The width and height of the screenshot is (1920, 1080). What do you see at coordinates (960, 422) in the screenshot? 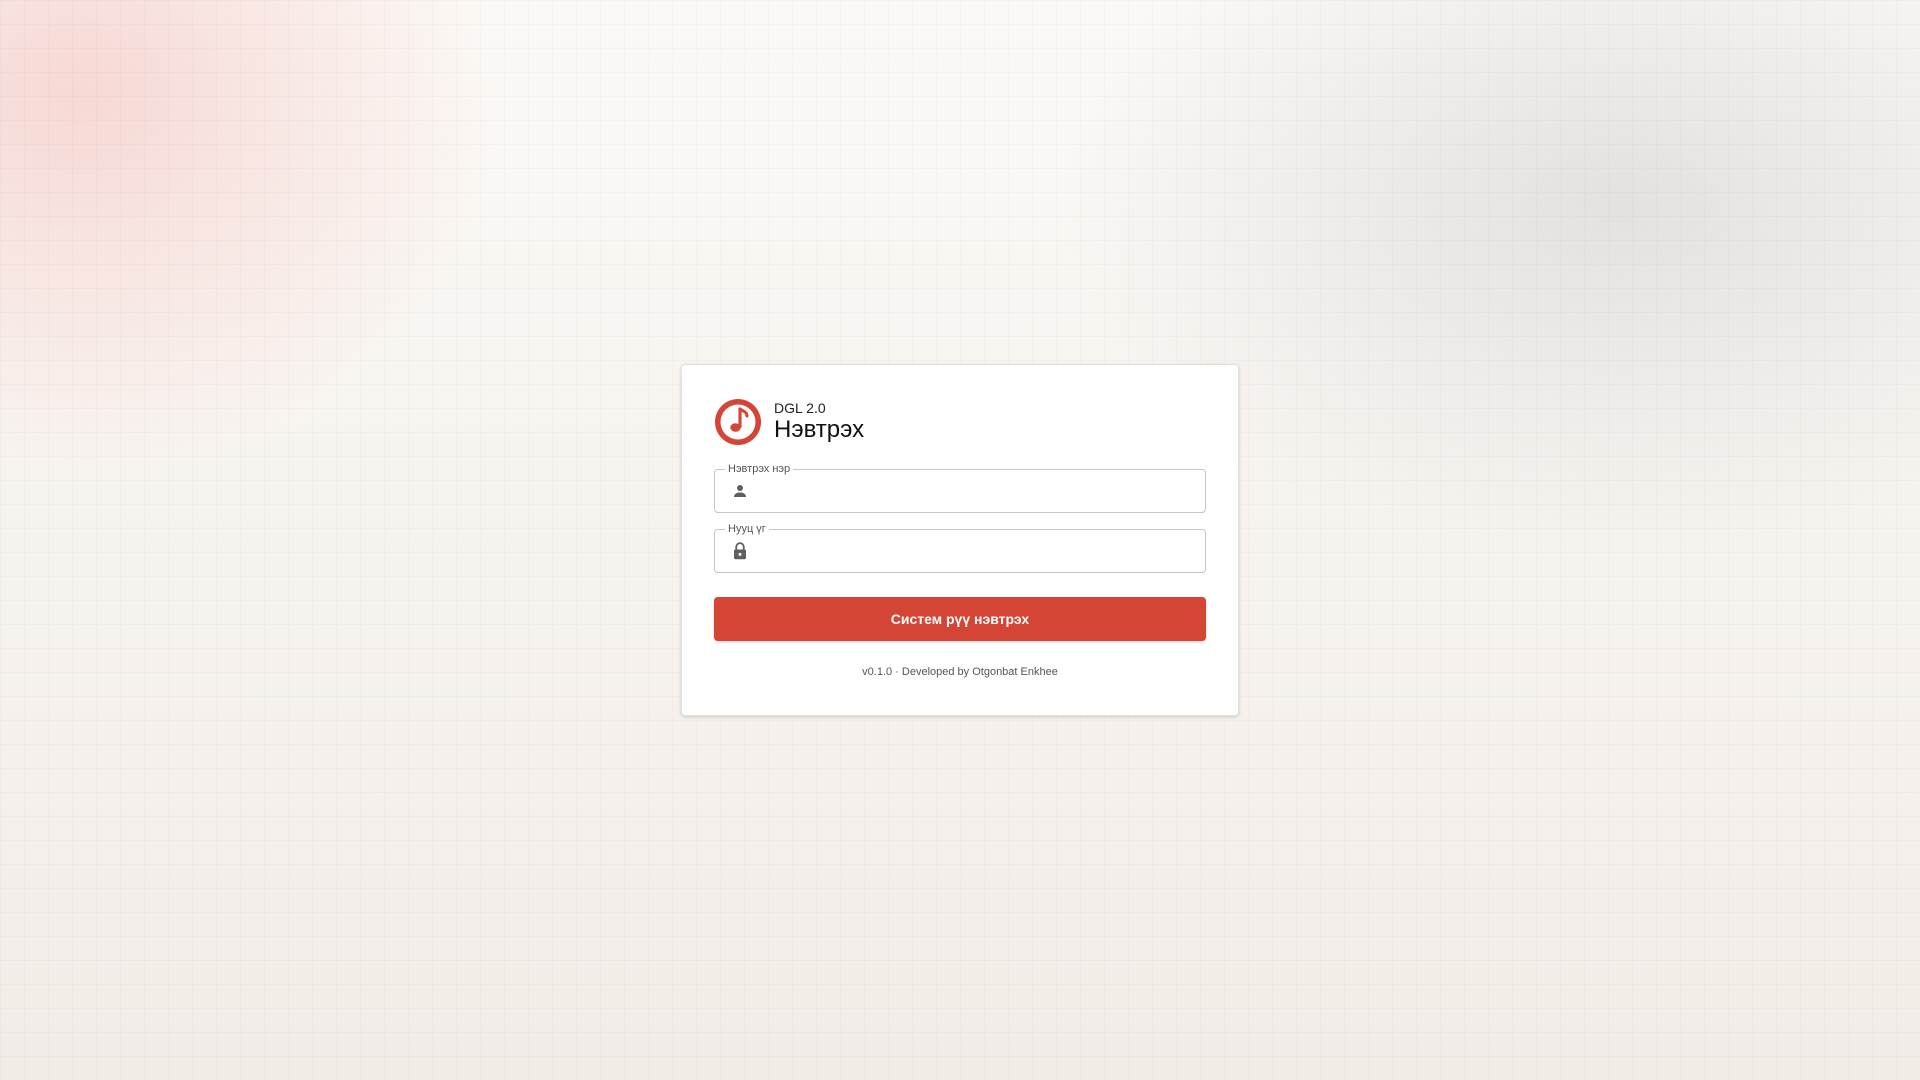
I see `brand-header: DGL 2.0 Нэвтрэх` at bounding box center [960, 422].